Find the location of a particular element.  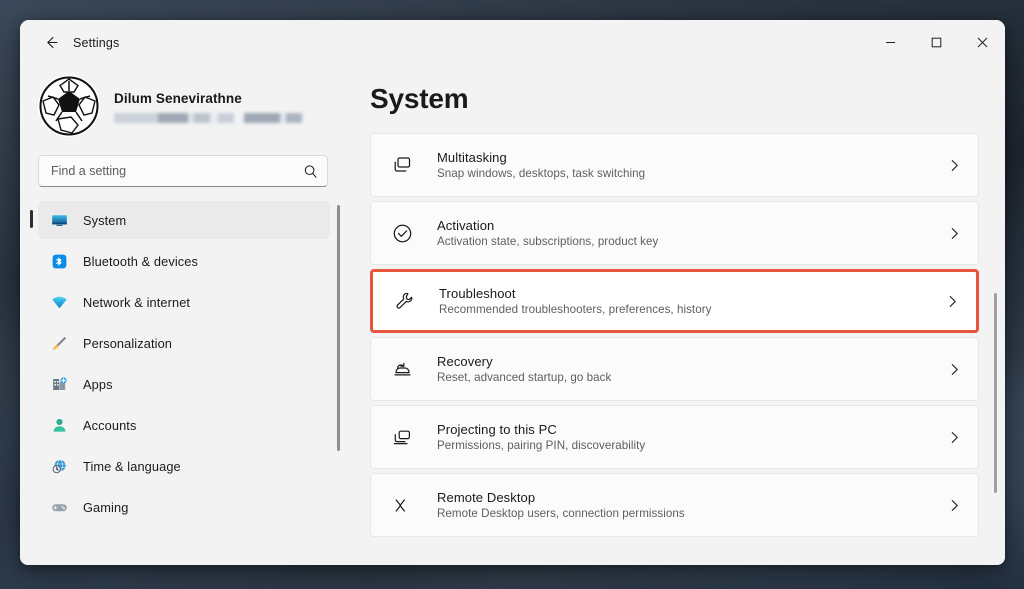

sidebar-item-gaming: Gaming is located at coordinates (184, 507).